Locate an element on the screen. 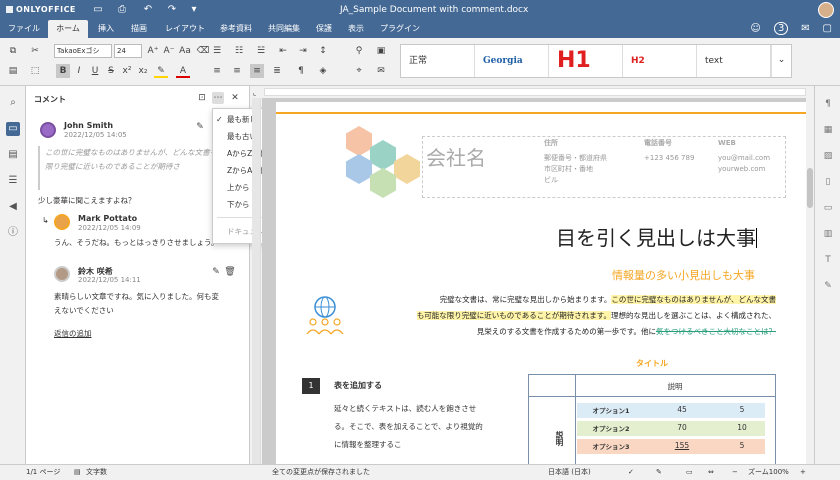 This screenshot has width=840, height=480. tab-references: 参考資料 is located at coordinates (236, 29).